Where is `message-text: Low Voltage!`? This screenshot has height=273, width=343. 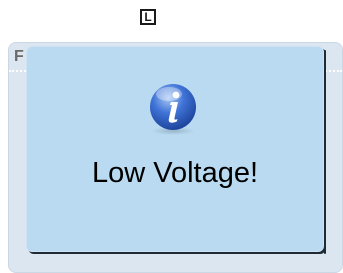 message-text: Low Voltage! is located at coordinates (175, 173).